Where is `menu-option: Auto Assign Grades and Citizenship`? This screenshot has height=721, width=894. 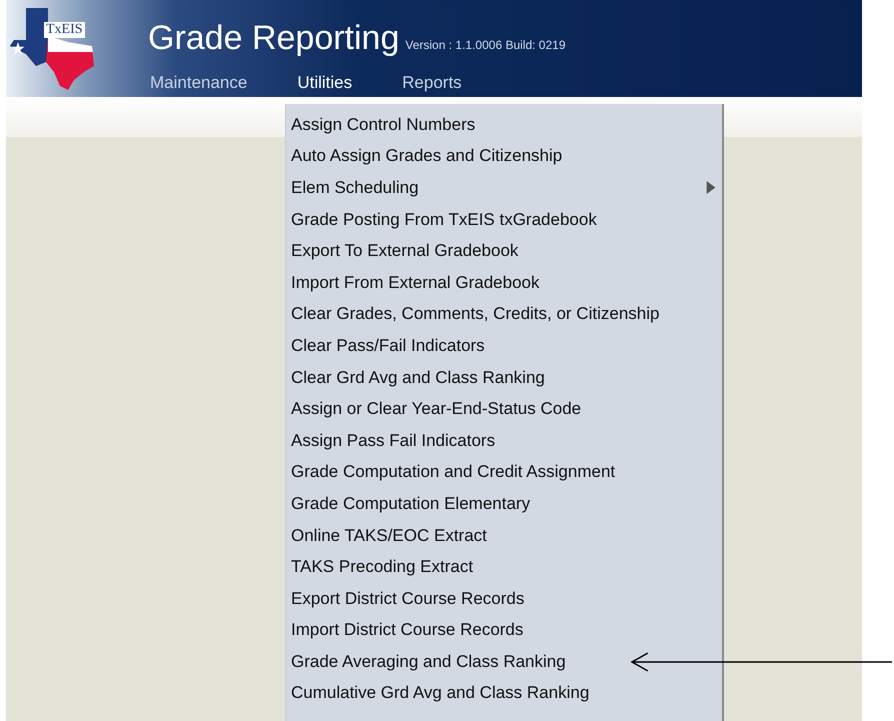
menu-option: Auto Assign Grades and Citizenship is located at coordinates (504, 156).